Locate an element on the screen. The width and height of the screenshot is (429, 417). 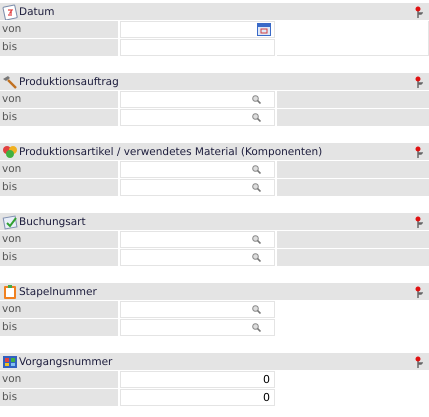
section-title: Produktionsartikel / verwendetes Material (Komponenten) is located at coordinates (171, 152).